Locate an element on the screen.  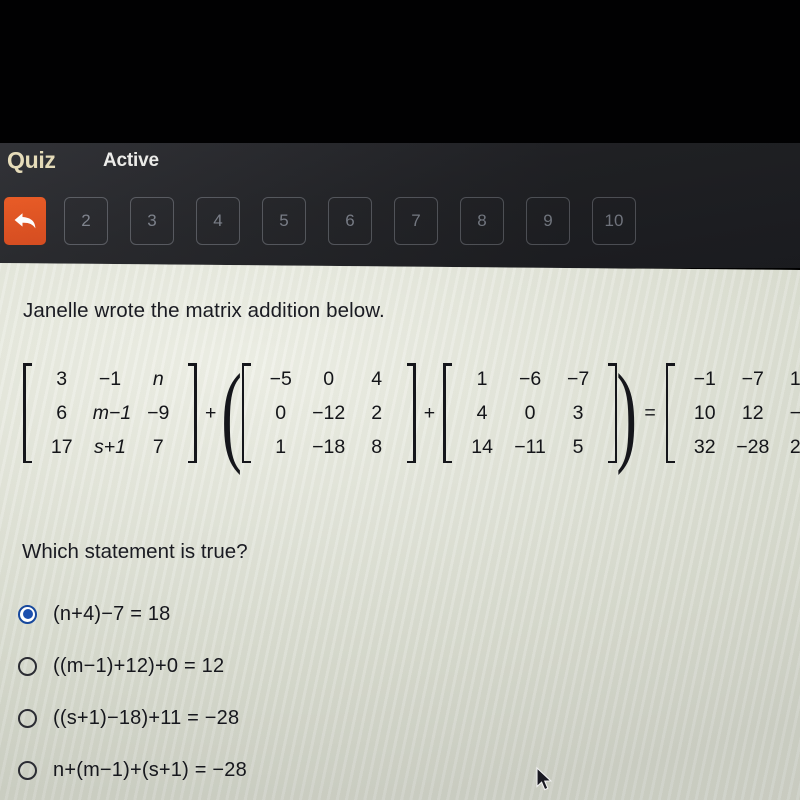
question-nav-item: 6 is located at coordinates (350, 221).